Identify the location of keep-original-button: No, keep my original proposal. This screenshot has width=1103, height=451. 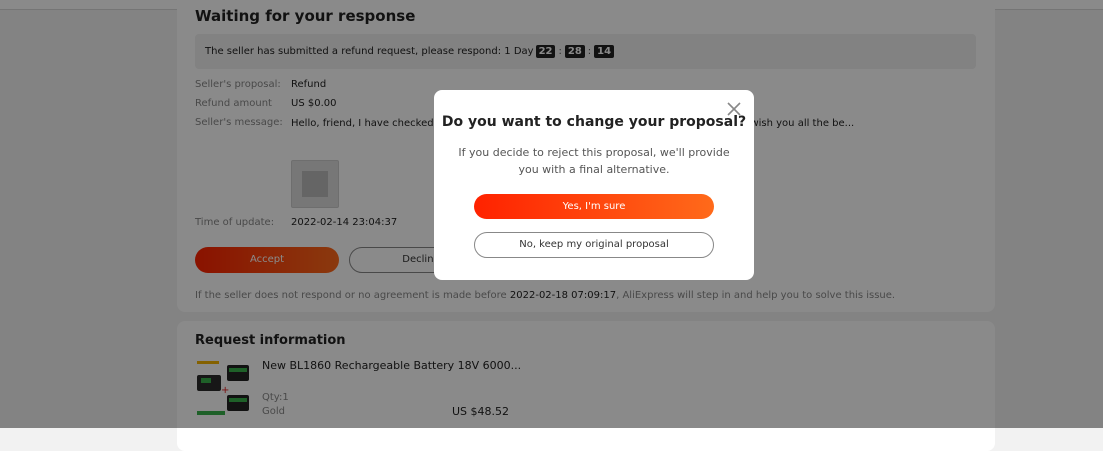
(594, 245).